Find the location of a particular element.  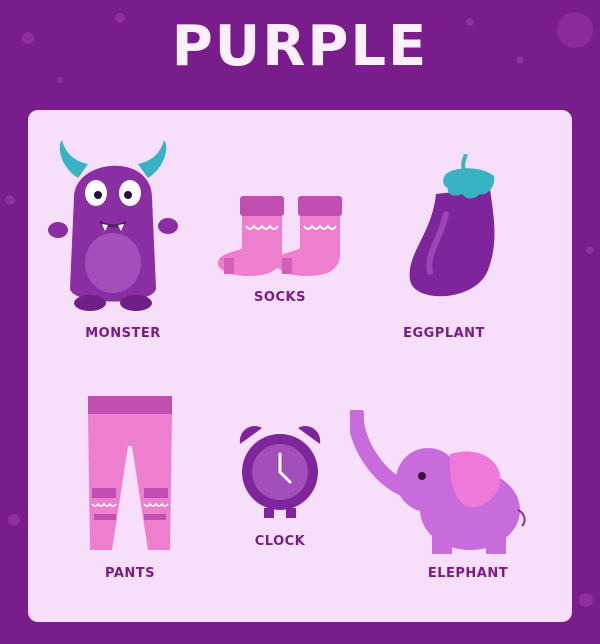

elephant-item is located at coordinates (440, 485).